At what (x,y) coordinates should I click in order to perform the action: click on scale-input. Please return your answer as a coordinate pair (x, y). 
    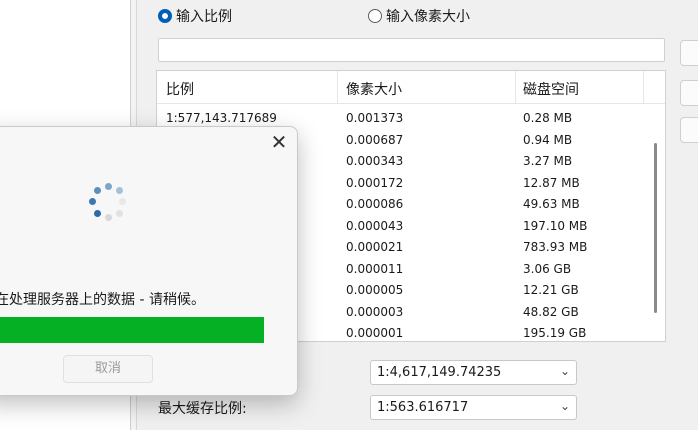
    Looking at the image, I should click on (411, 50).